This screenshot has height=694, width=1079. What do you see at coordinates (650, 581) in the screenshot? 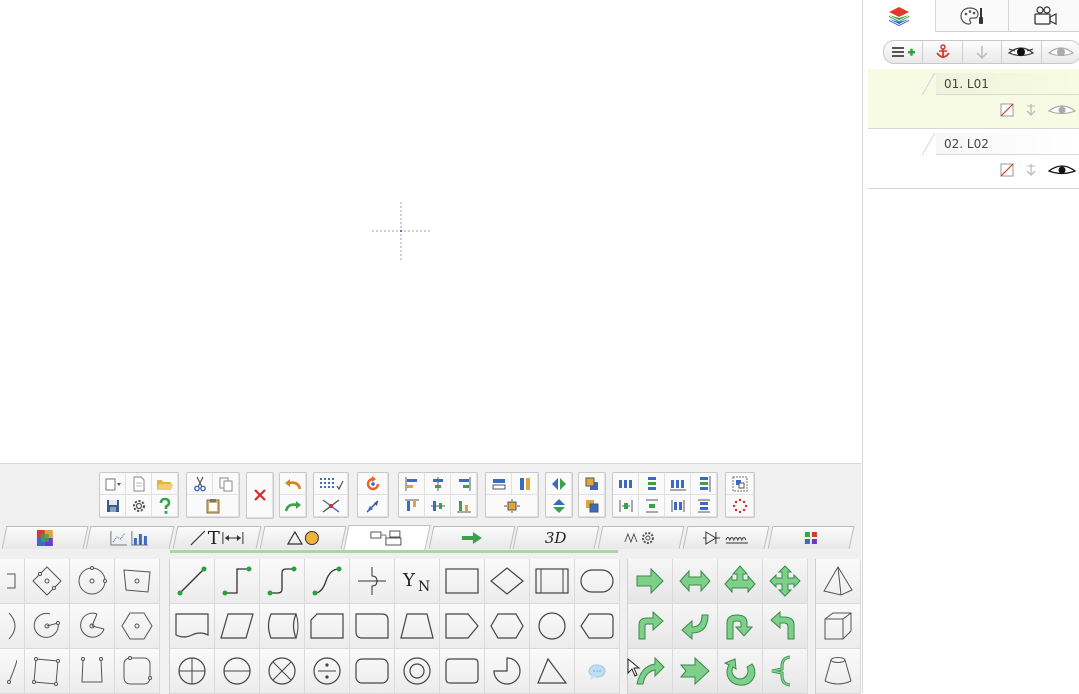
I see `shape-arrow-right` at bounding box center [650, 581].